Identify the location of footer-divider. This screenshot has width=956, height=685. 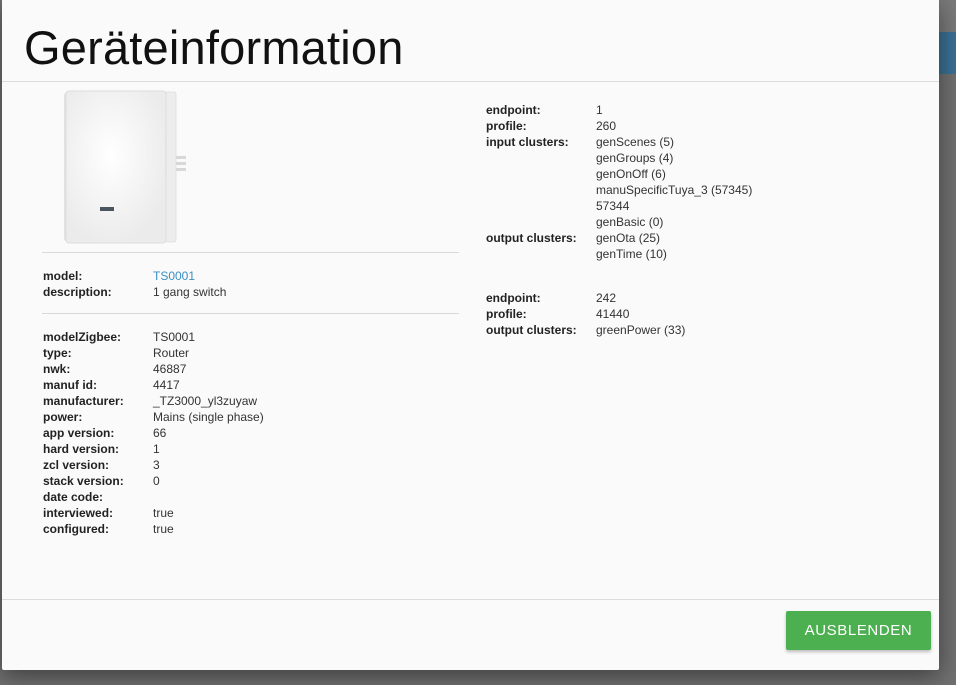
(470, 599).